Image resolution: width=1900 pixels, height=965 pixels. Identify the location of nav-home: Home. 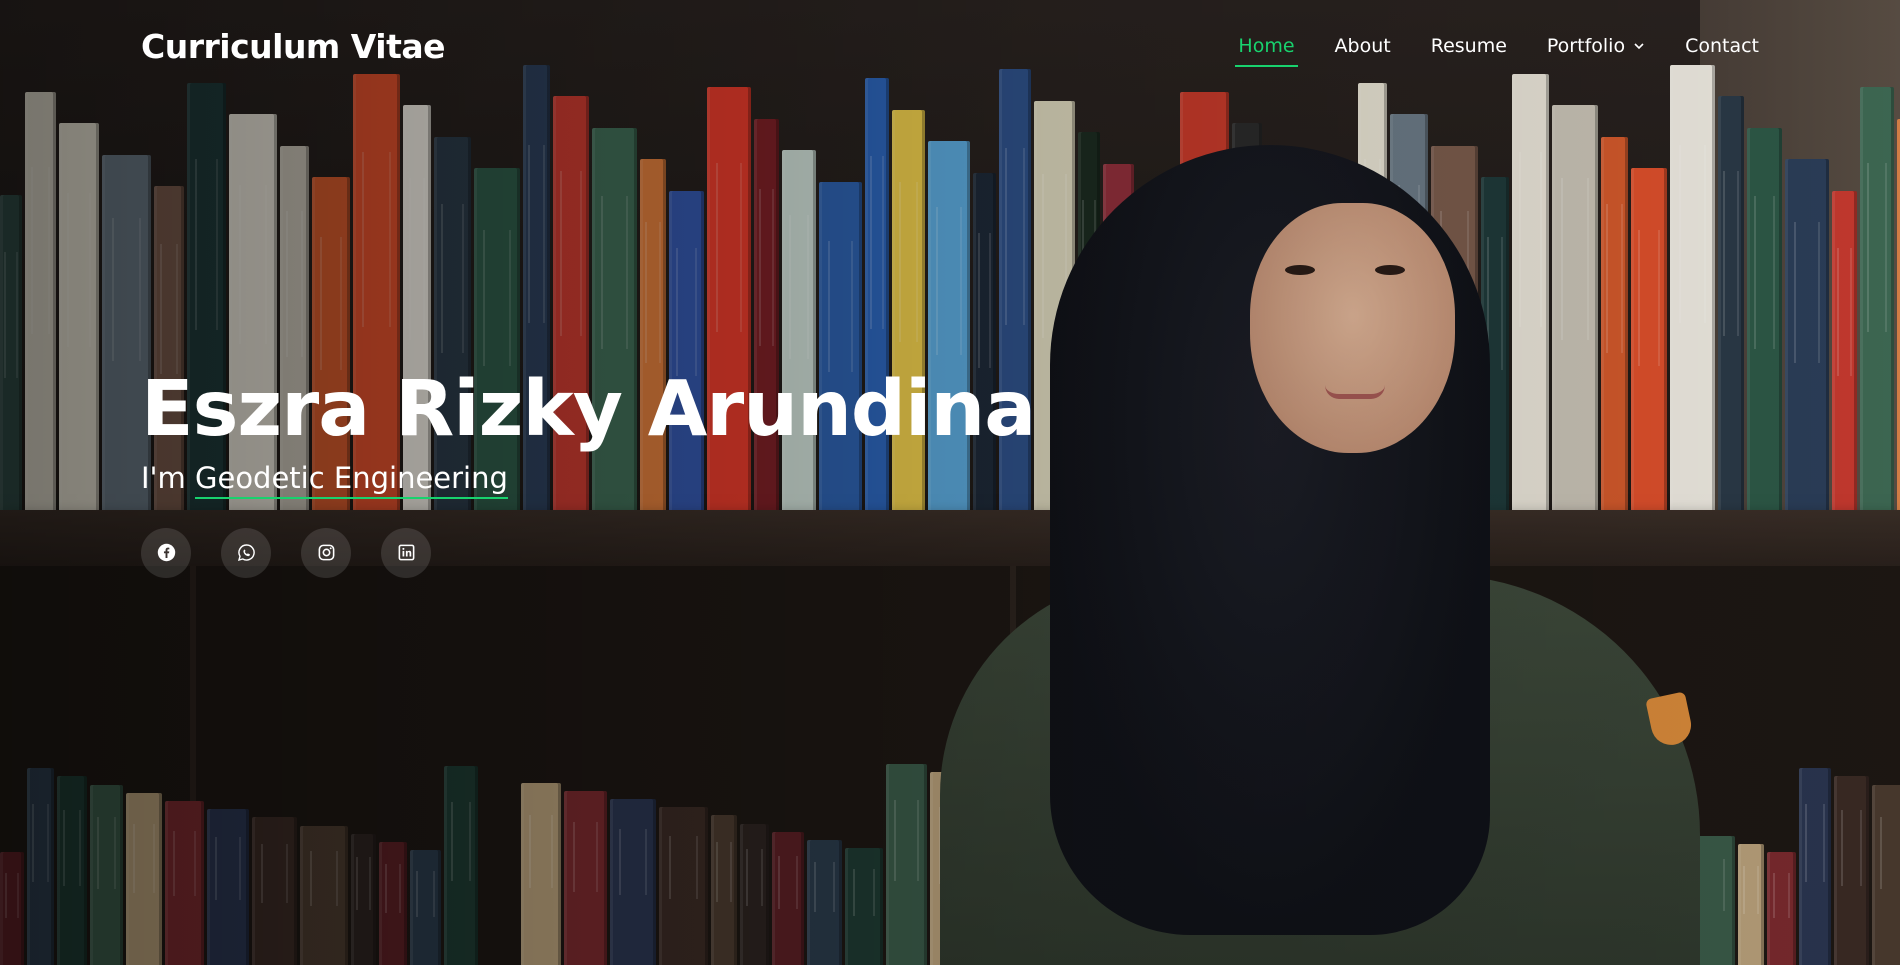
(1266, 46).